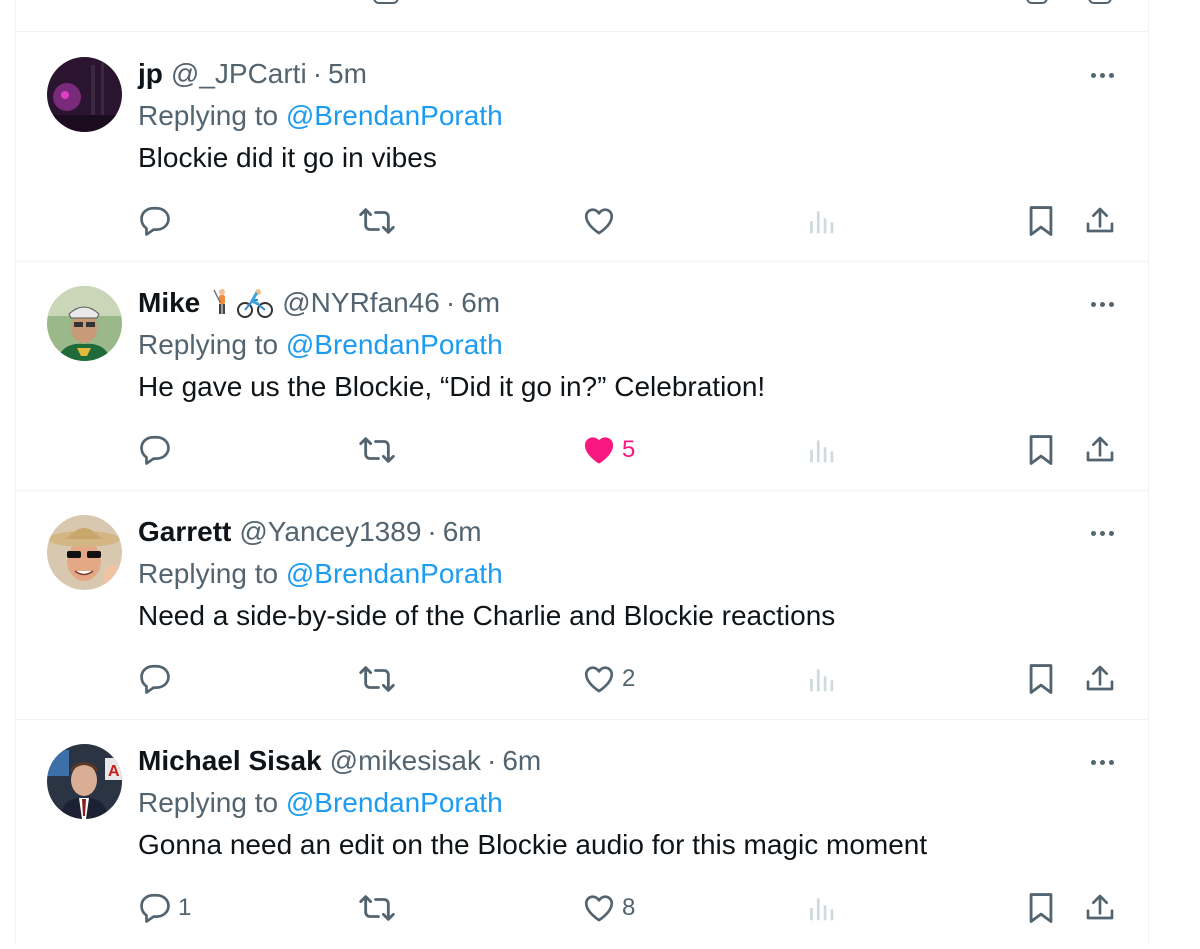  I want to click on like-button: 5, so click(608, 450).